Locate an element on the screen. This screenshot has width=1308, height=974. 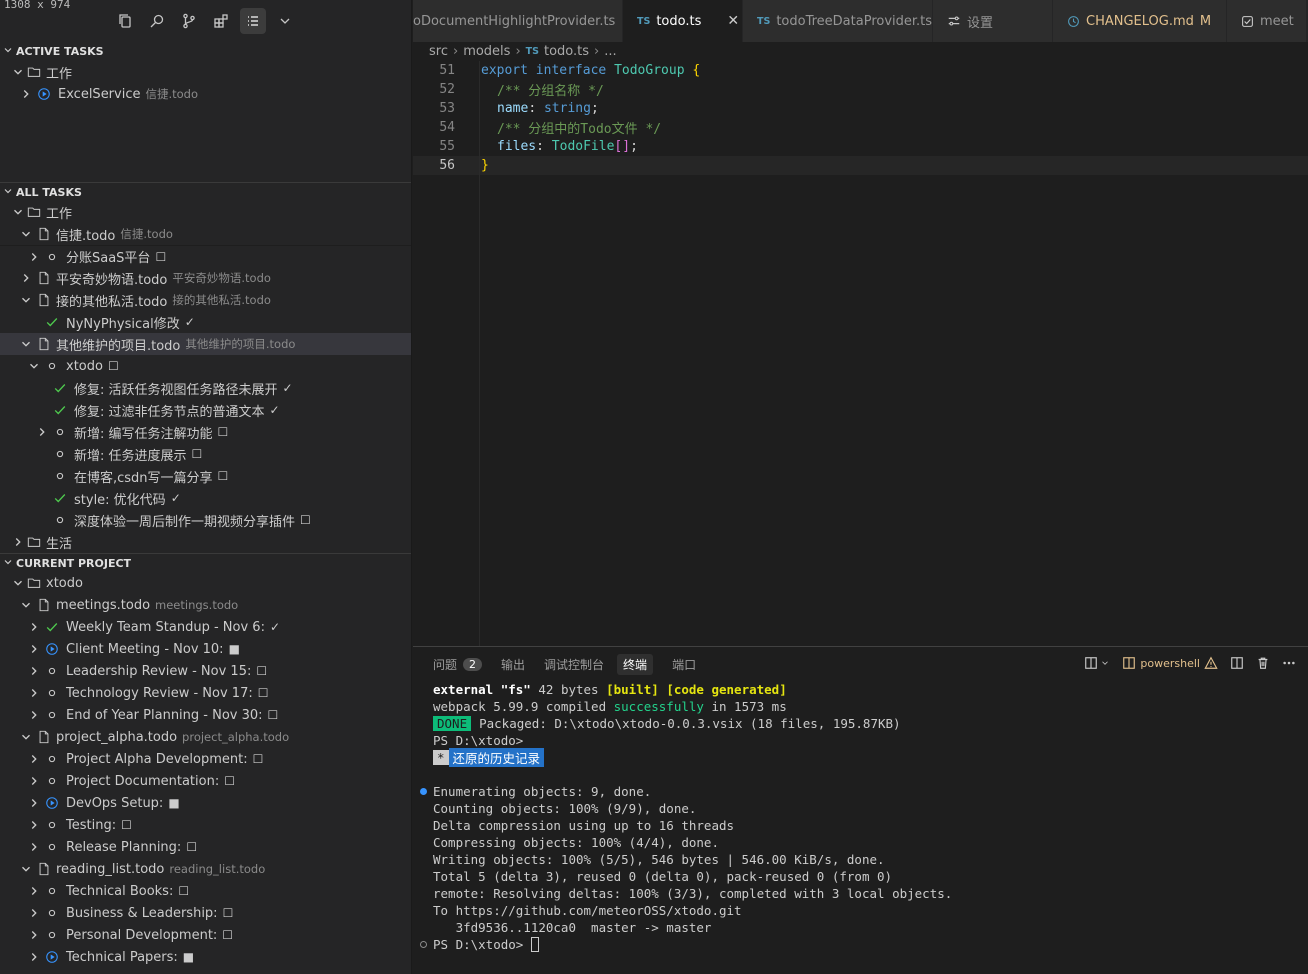
item-label: ExcelService is located at coordinates (99, 94).